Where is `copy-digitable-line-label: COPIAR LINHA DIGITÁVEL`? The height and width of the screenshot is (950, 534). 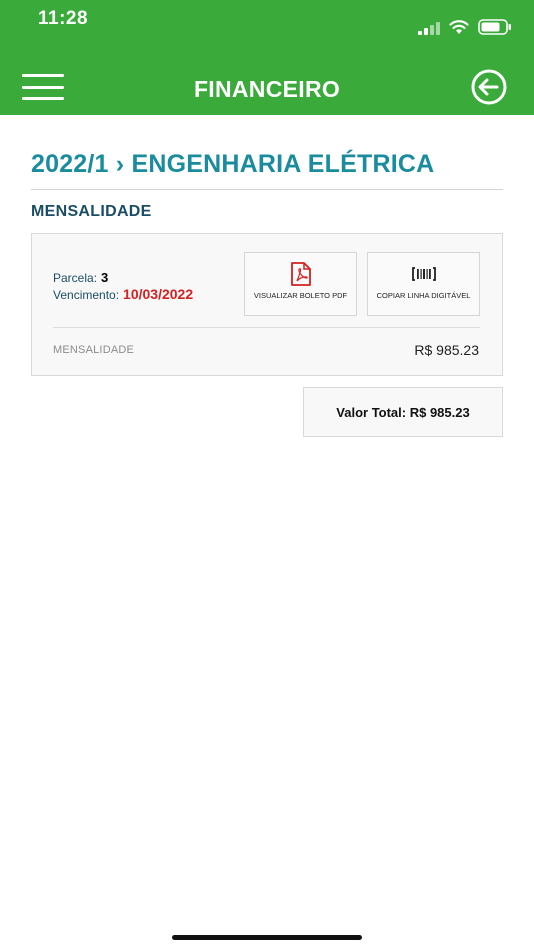
copy-digitable-line-label: COPIAR LINHA DIGITÁVEL is located at coordinates (423, 295).